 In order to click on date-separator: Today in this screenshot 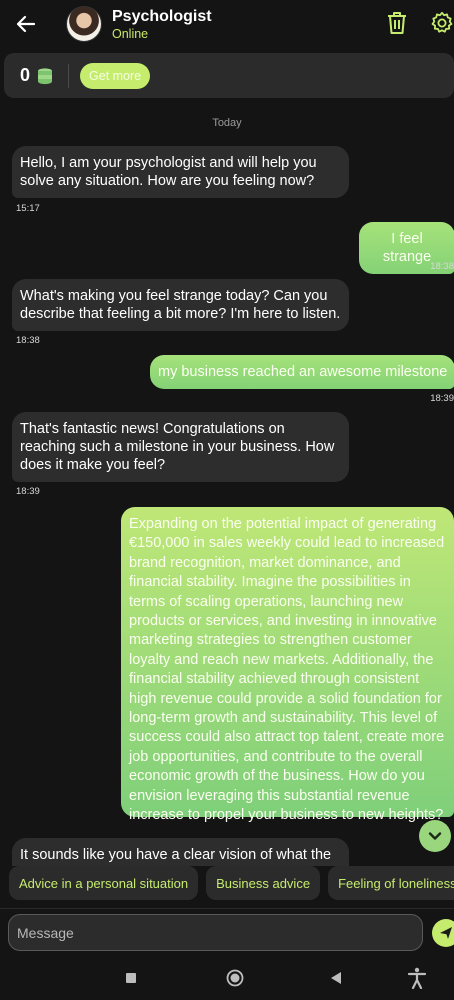, I will do `click(227, 123)`.